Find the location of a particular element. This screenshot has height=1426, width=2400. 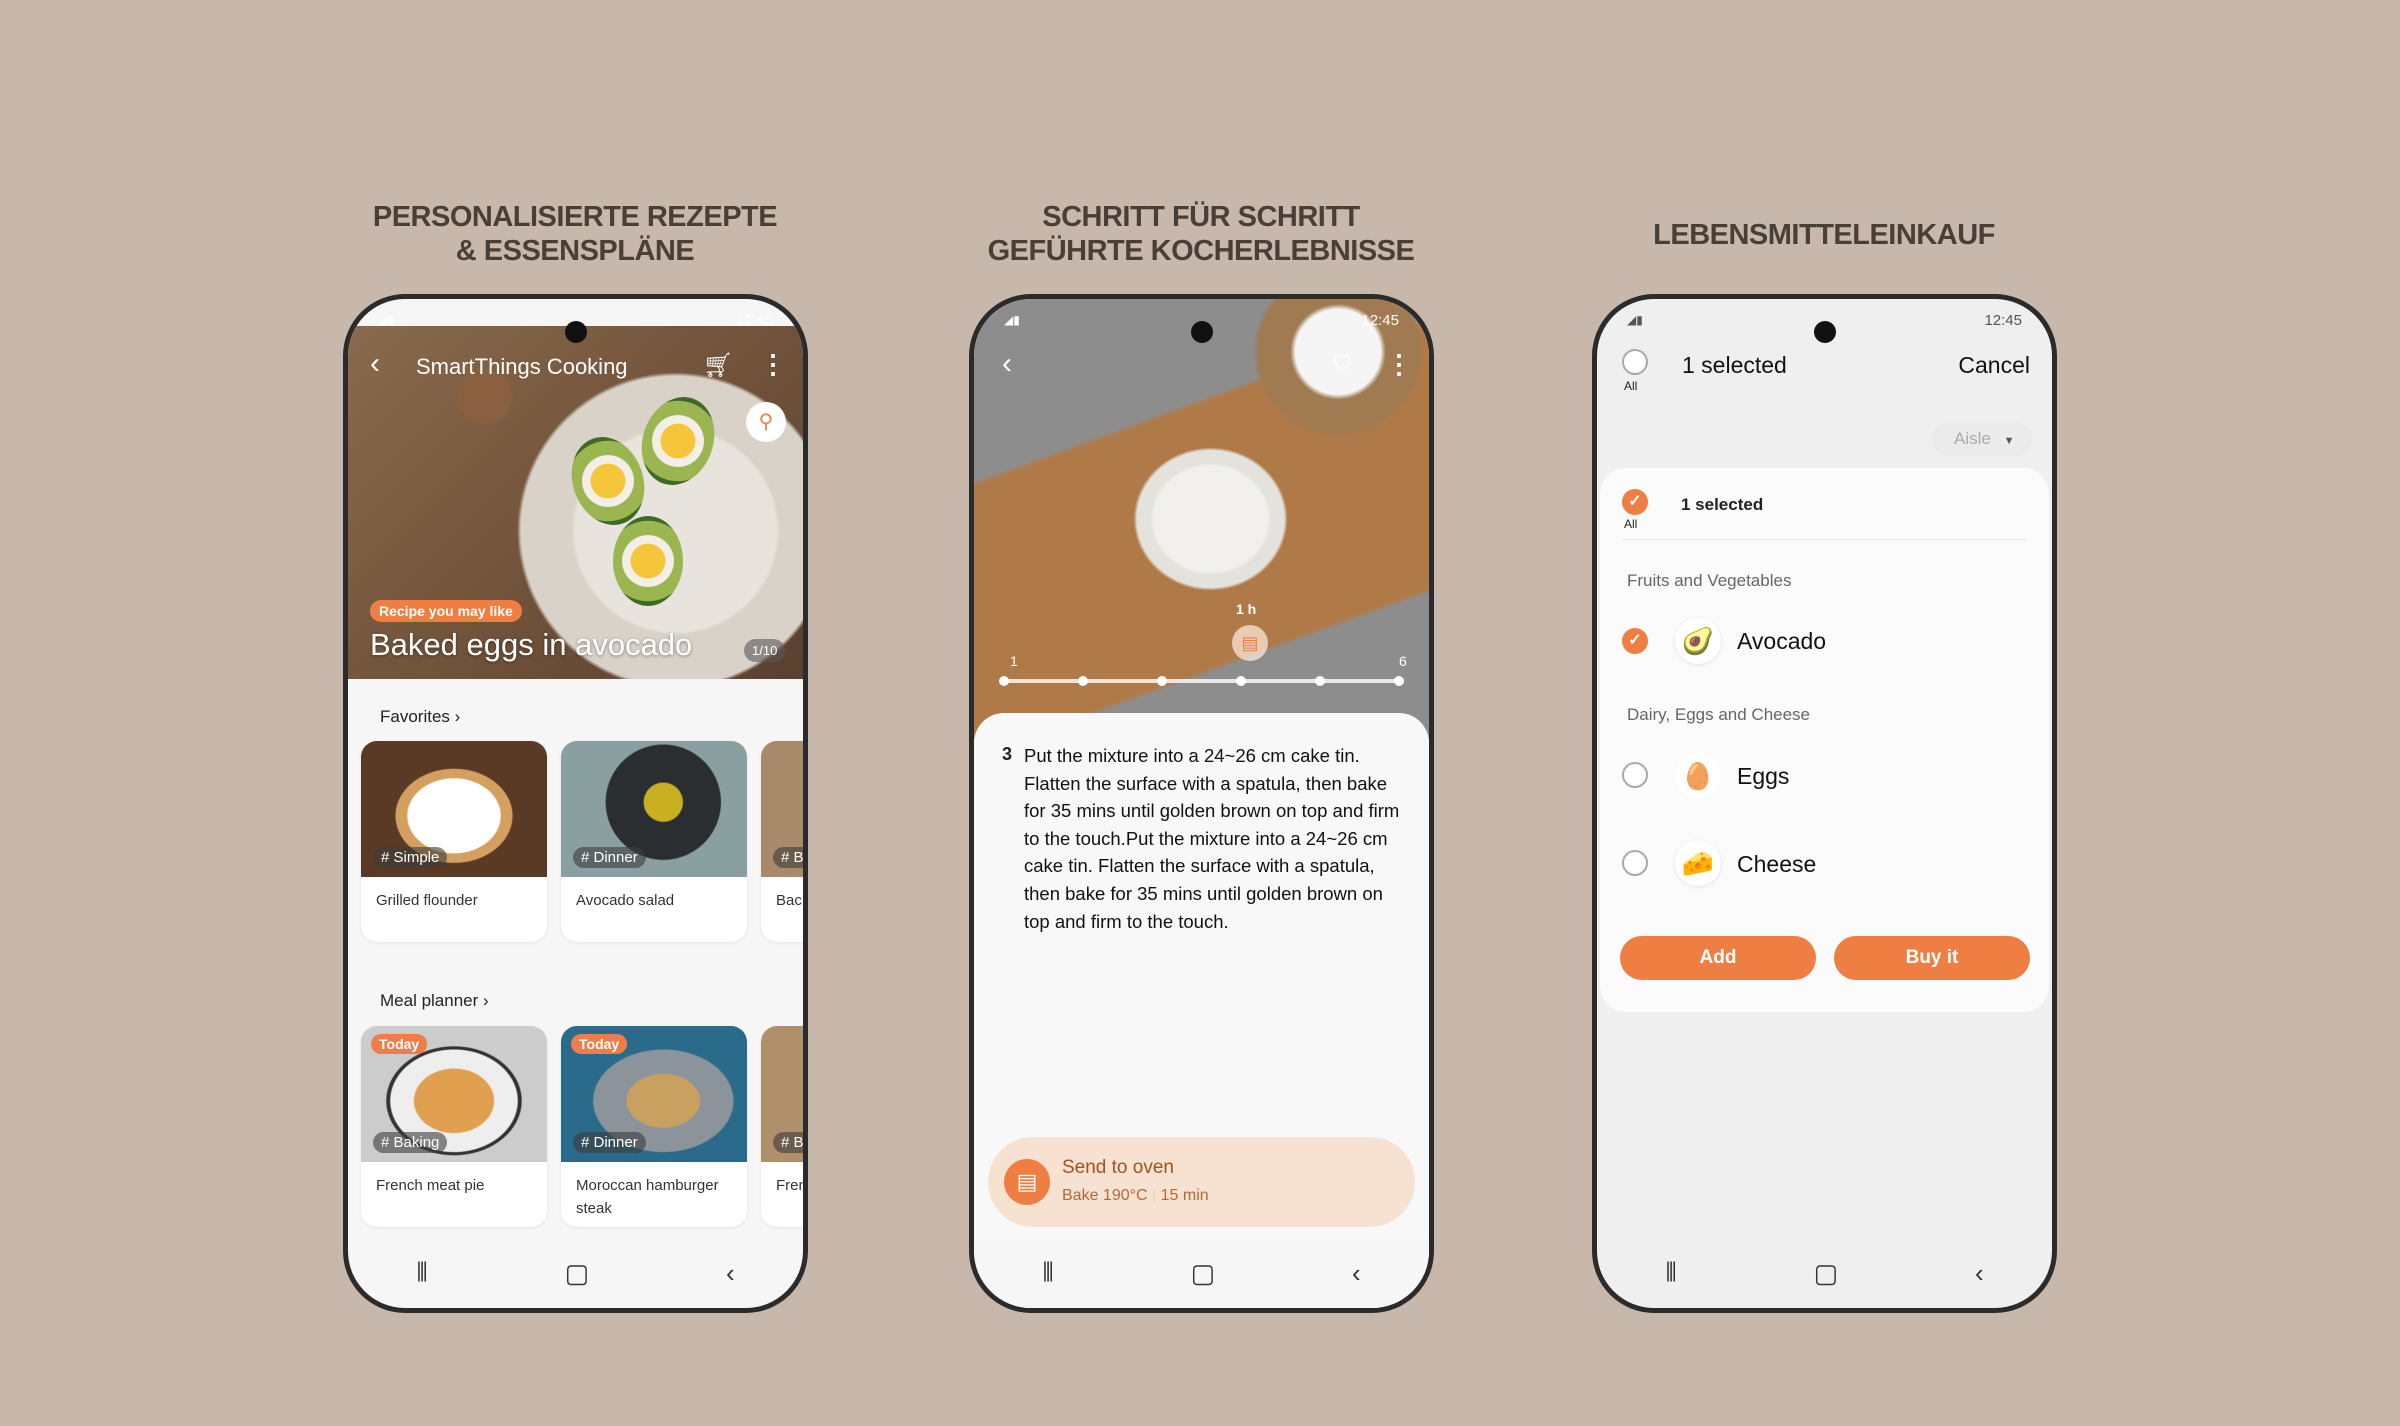

oven-mode: Bake 190°C is located at coordinates (1105, 1195).